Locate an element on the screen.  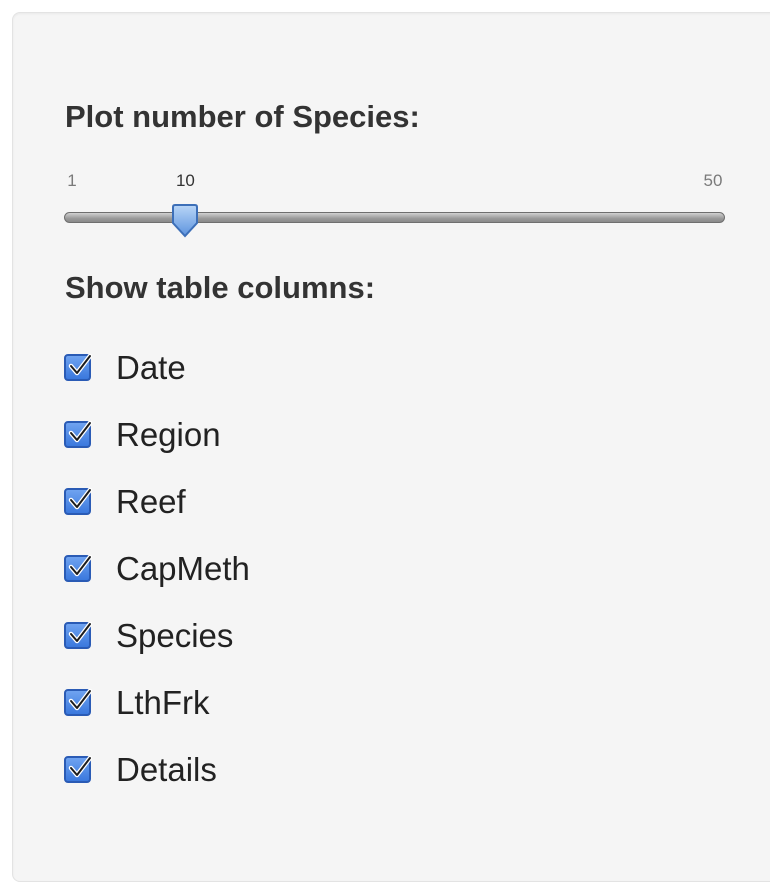
checkbox-label: Date is located at coordinates (151, 367).